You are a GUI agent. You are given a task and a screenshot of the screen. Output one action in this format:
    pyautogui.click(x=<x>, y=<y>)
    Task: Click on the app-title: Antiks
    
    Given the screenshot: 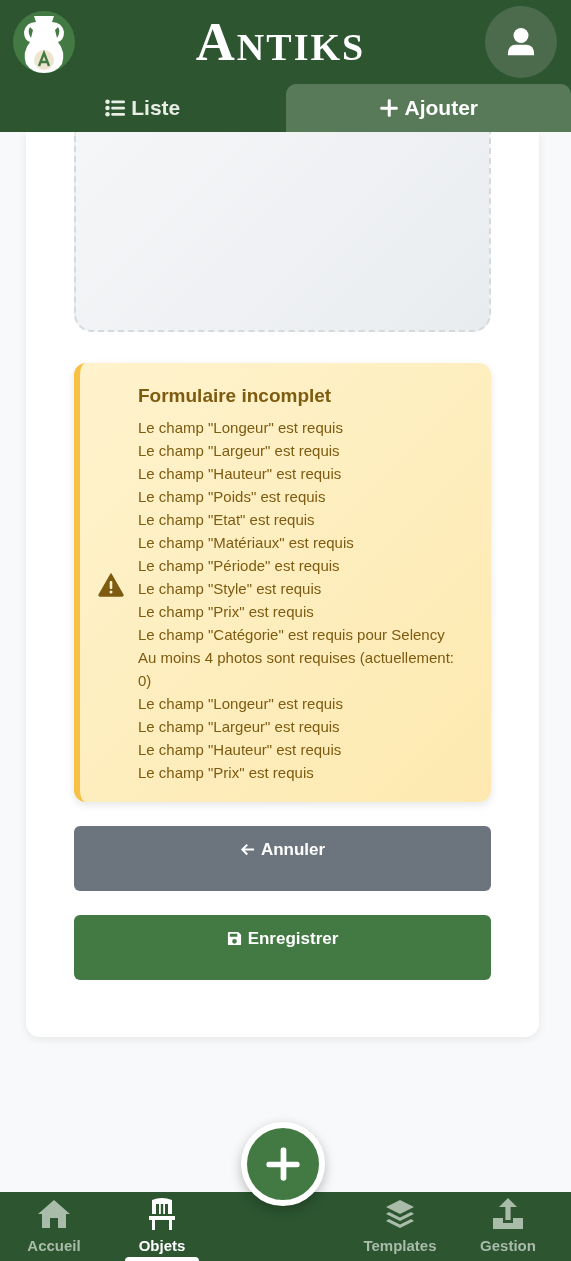 What is the action you would take?
    pyautogui.click(x=280, y=42)
    